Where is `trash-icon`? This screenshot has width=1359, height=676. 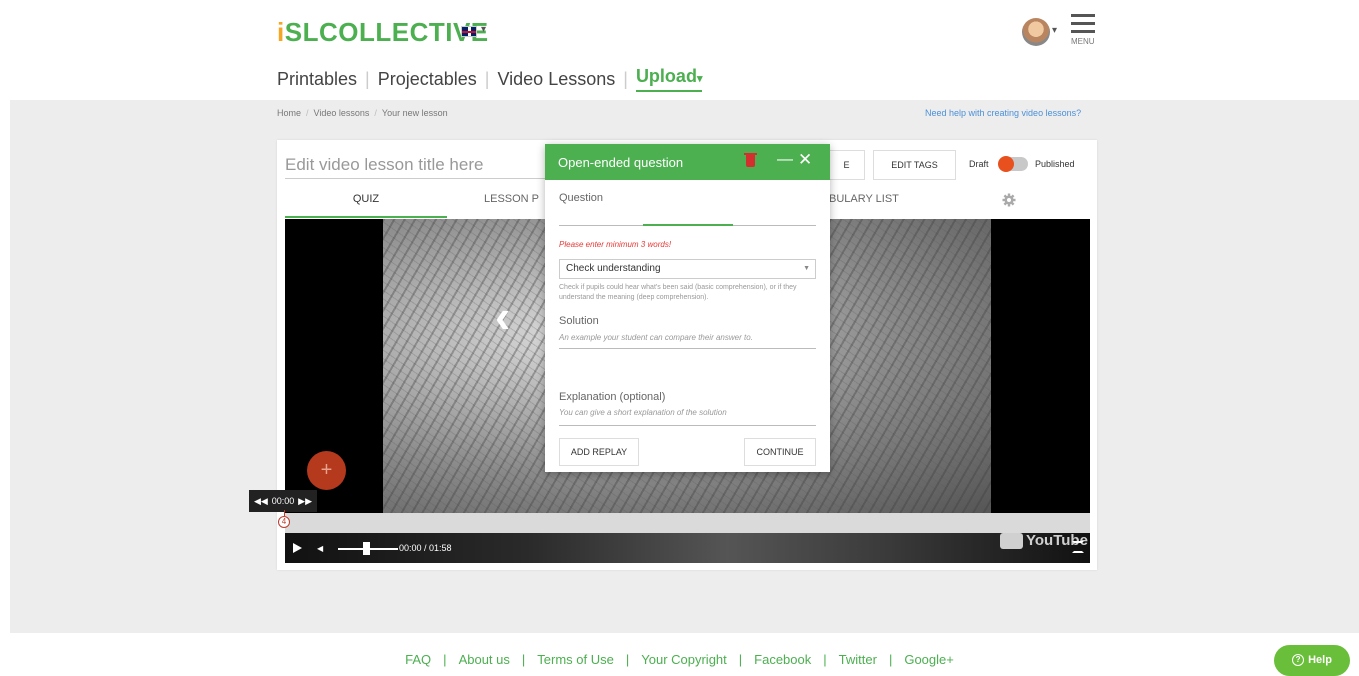
trash-icon is located at coordinates (750, 160).